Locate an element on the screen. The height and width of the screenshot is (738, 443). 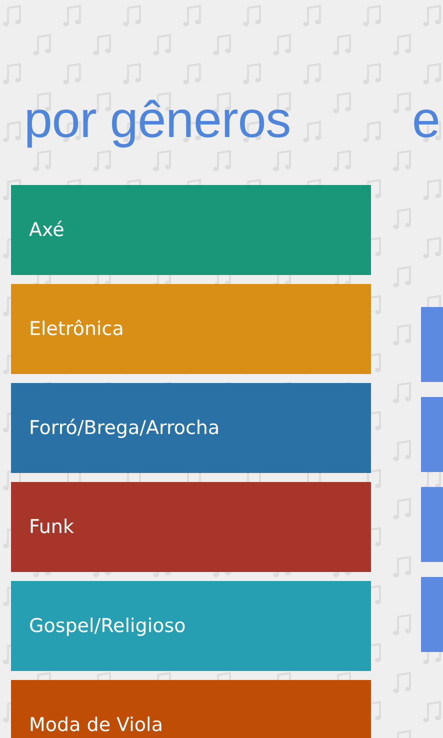
genre-label: Eletrônica is located at coordinates (76, 329).